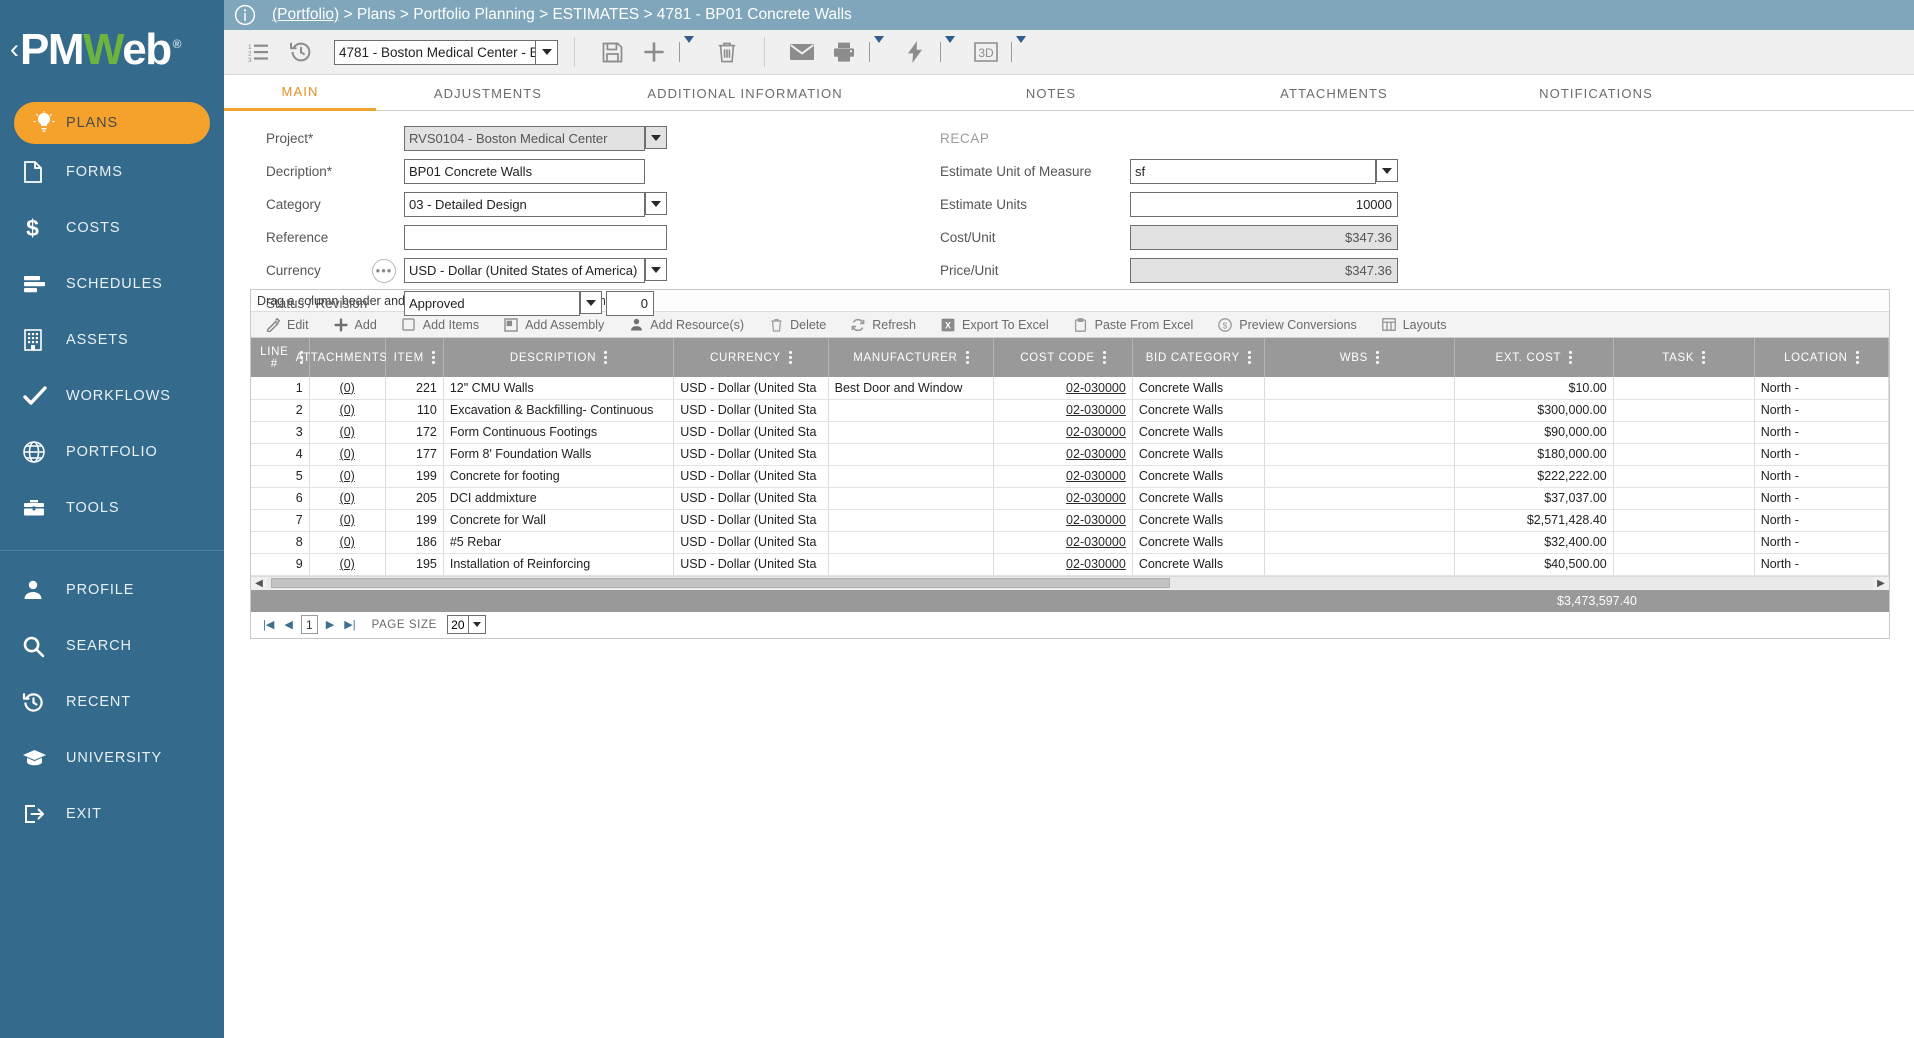  Describe the element at coordinates (112, 340) in the screenshot. I see `sidebar-item-assets: ASSETS` at that location.